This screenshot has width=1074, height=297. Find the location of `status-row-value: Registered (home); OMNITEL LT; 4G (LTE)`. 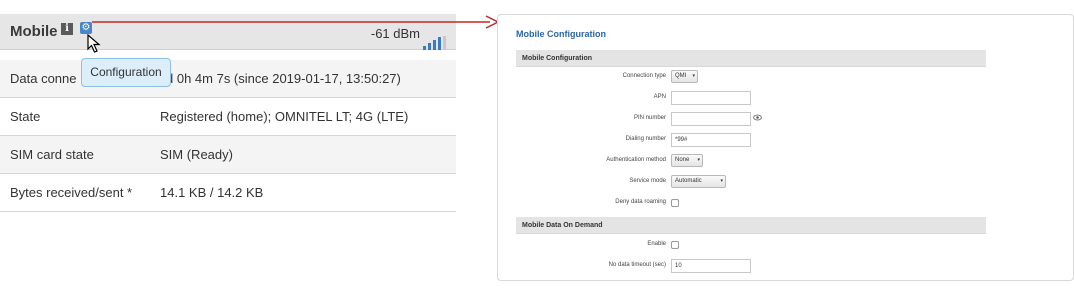

status-row-value: Registered (home); OMNITEL LT; 4G (LTE) is located at coordinates (284, 116).